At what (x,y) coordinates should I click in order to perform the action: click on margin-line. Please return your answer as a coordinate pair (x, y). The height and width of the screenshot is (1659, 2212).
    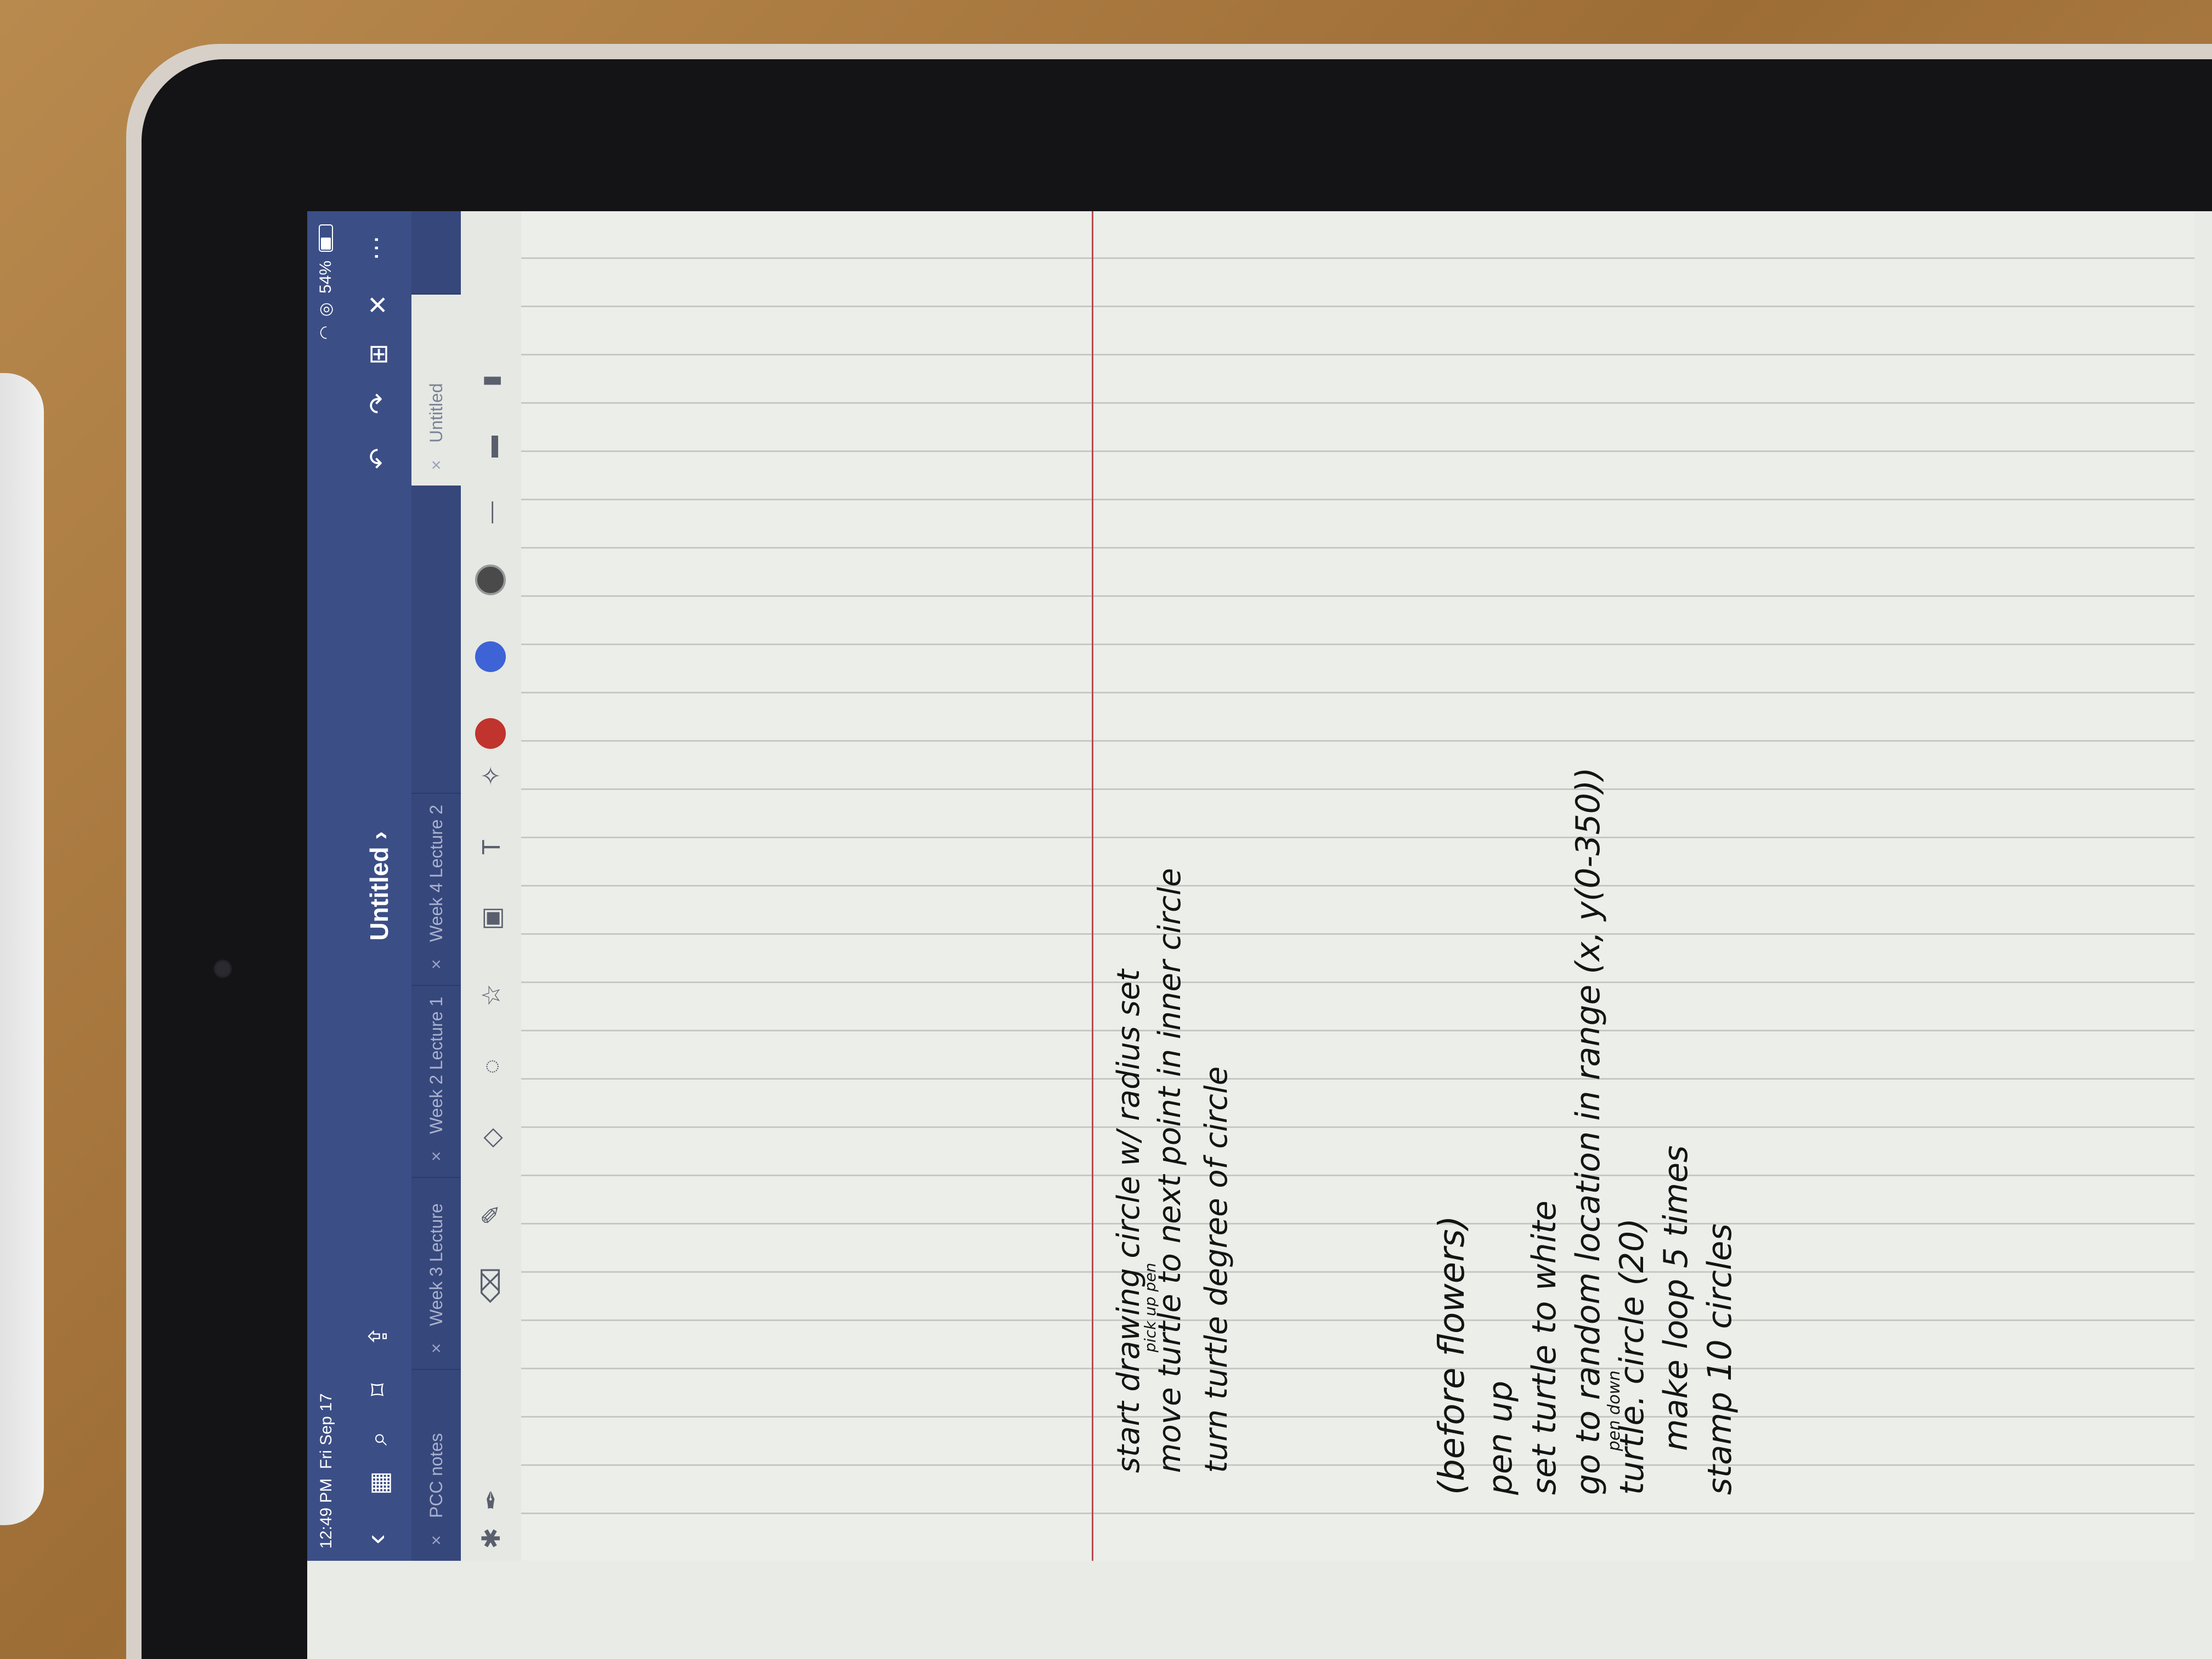
    Looking at the image, I should click on (1092, 886).